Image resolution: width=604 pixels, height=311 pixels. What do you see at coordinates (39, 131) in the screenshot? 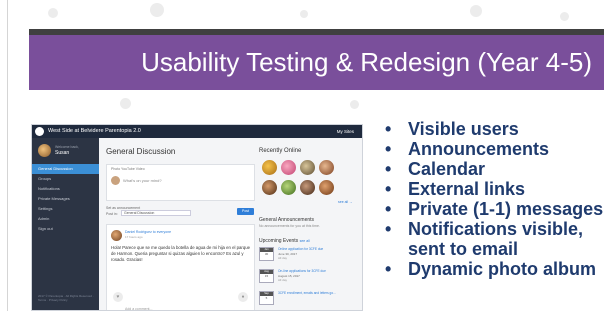
I see `app-logo-icon` at bounding box center [39, 131].